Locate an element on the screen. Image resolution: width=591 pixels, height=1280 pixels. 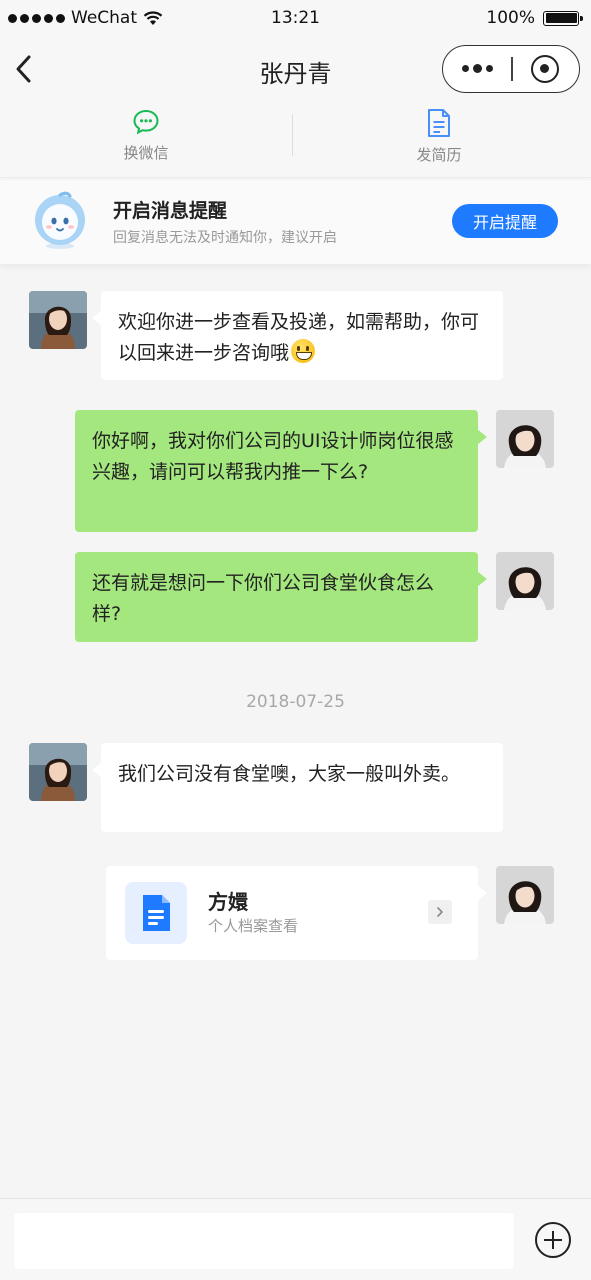
action-row: 换微信 发简历 is located at coordinates (295, 139).